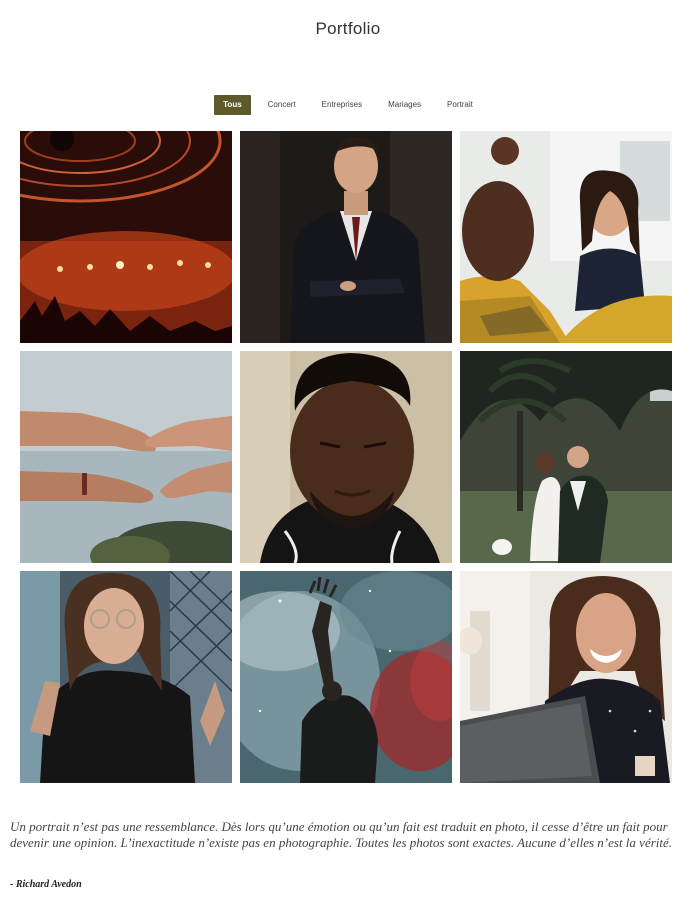  I want to click on gallery-item-wedding, so click(566, 457).